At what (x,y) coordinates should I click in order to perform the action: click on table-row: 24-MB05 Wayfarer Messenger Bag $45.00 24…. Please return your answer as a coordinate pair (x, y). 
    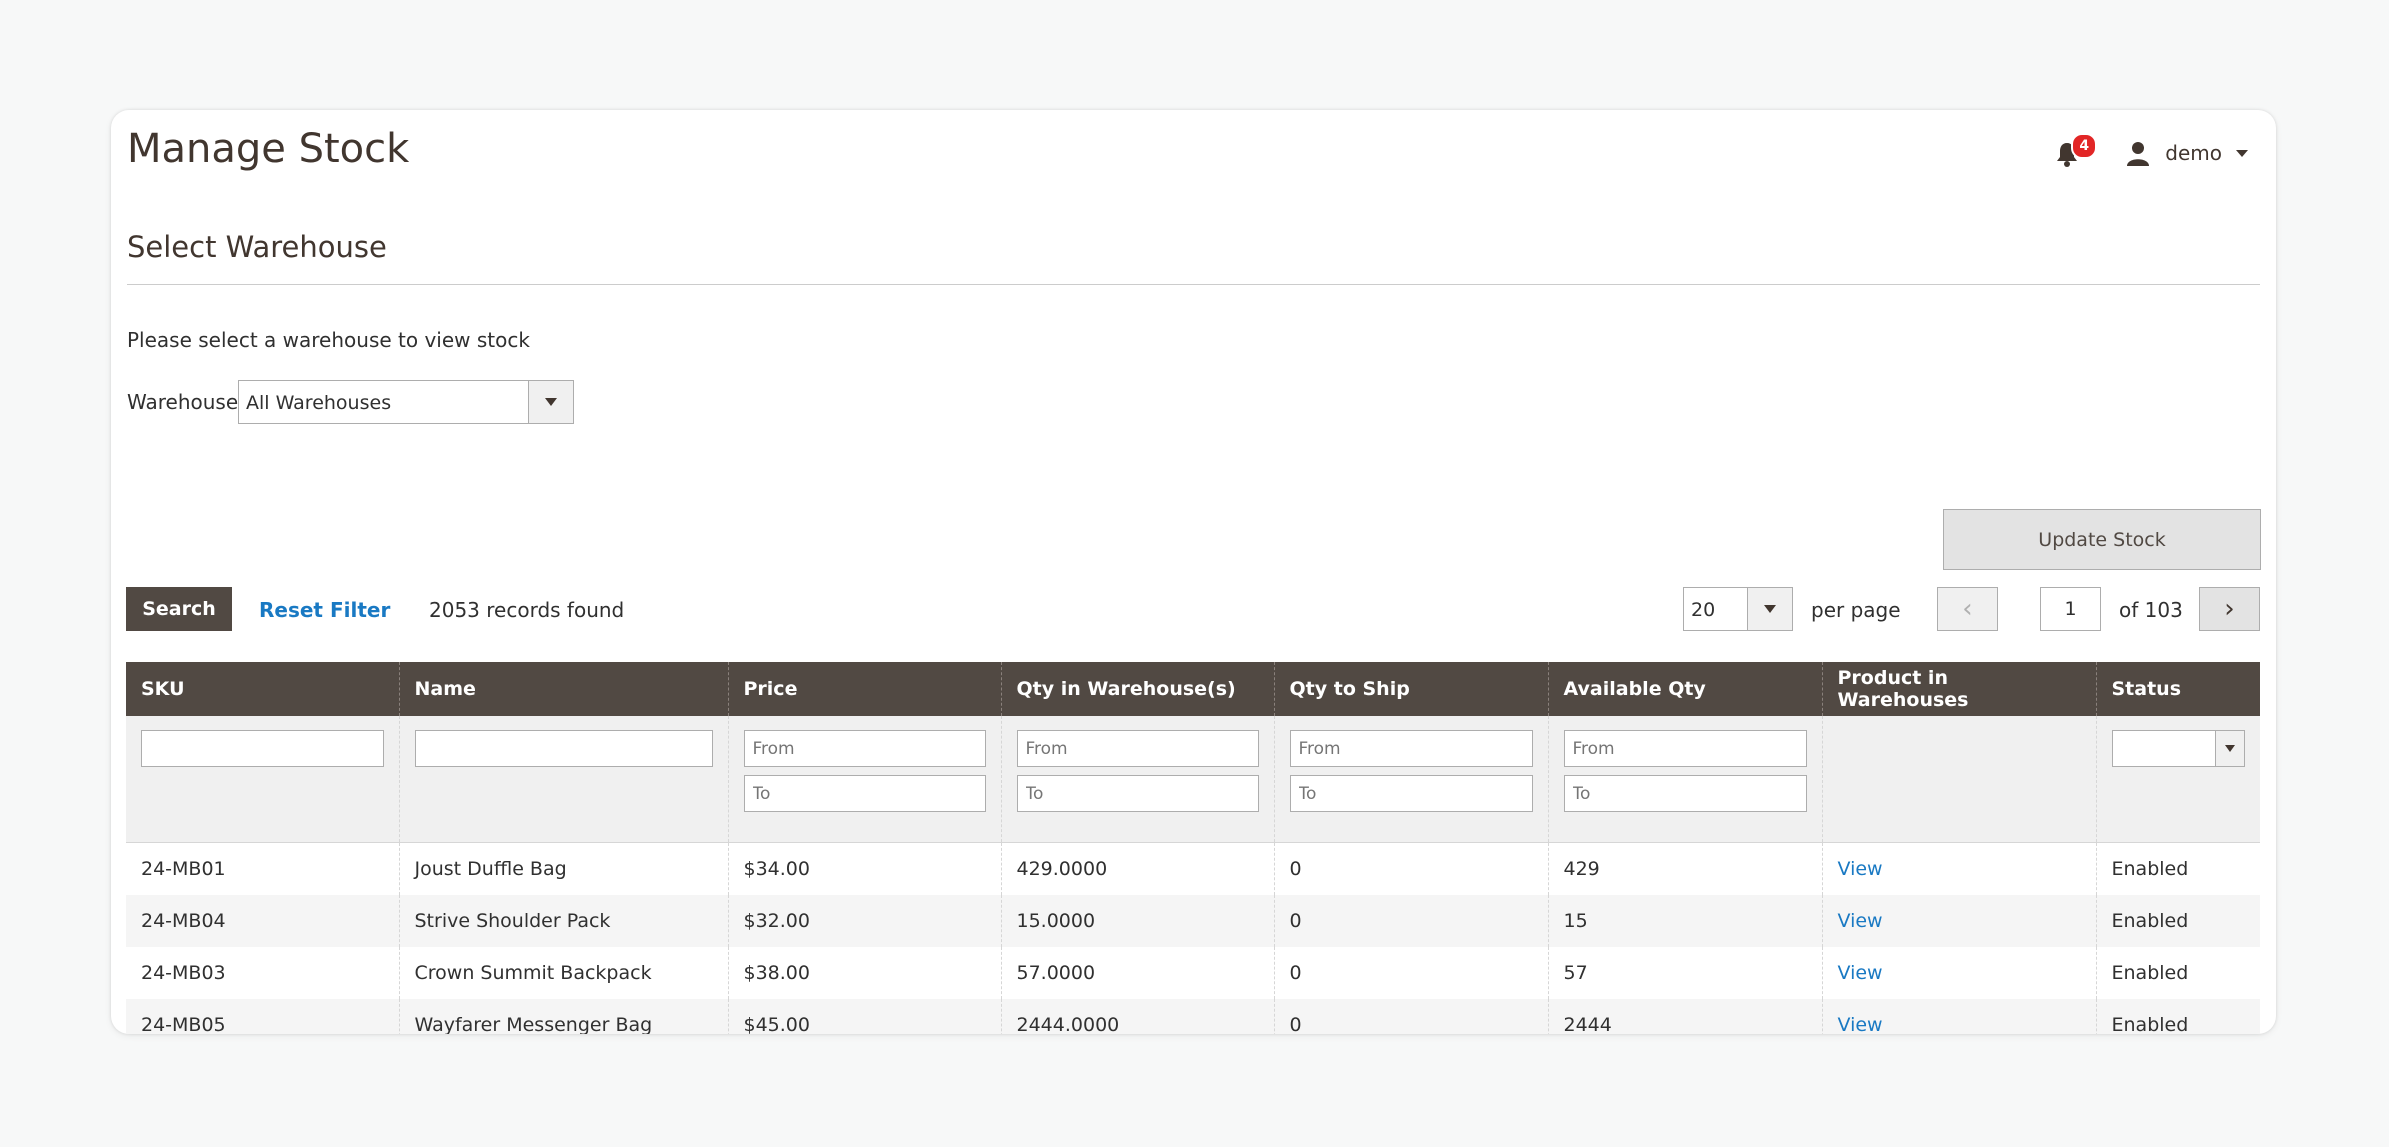
    Looking at the image, I should click on (1193, 1016).